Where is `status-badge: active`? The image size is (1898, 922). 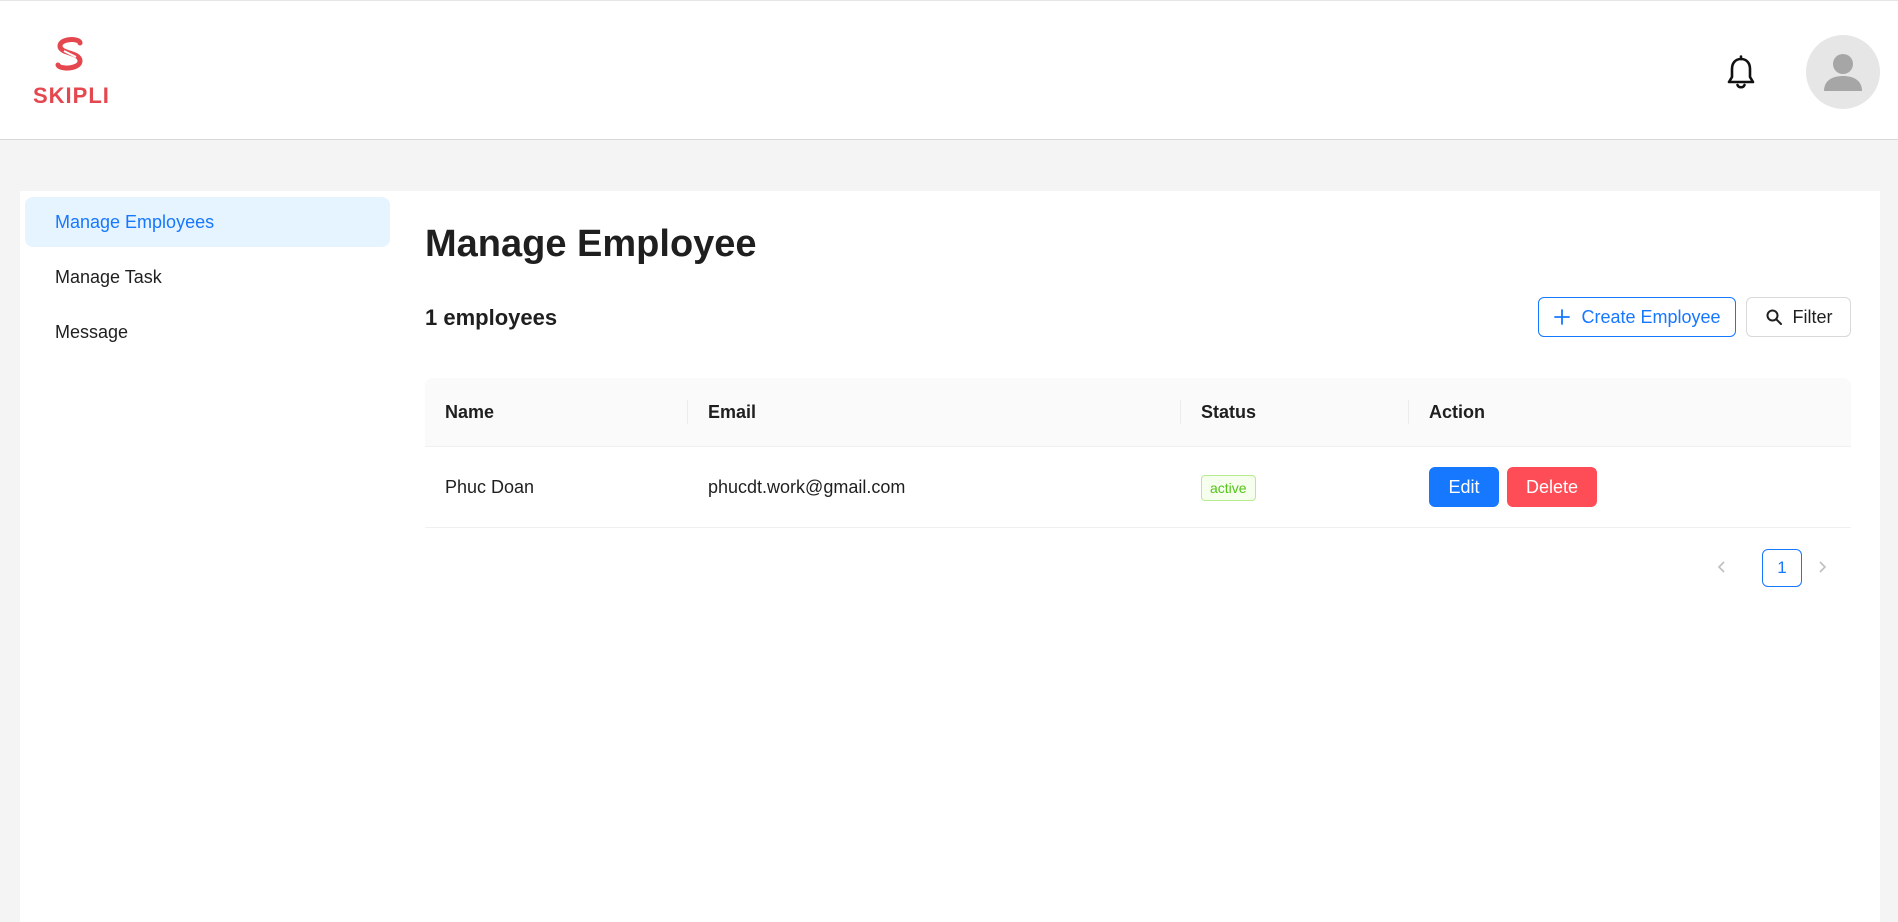
status-badge: active is located at coordinates (1228, 488).